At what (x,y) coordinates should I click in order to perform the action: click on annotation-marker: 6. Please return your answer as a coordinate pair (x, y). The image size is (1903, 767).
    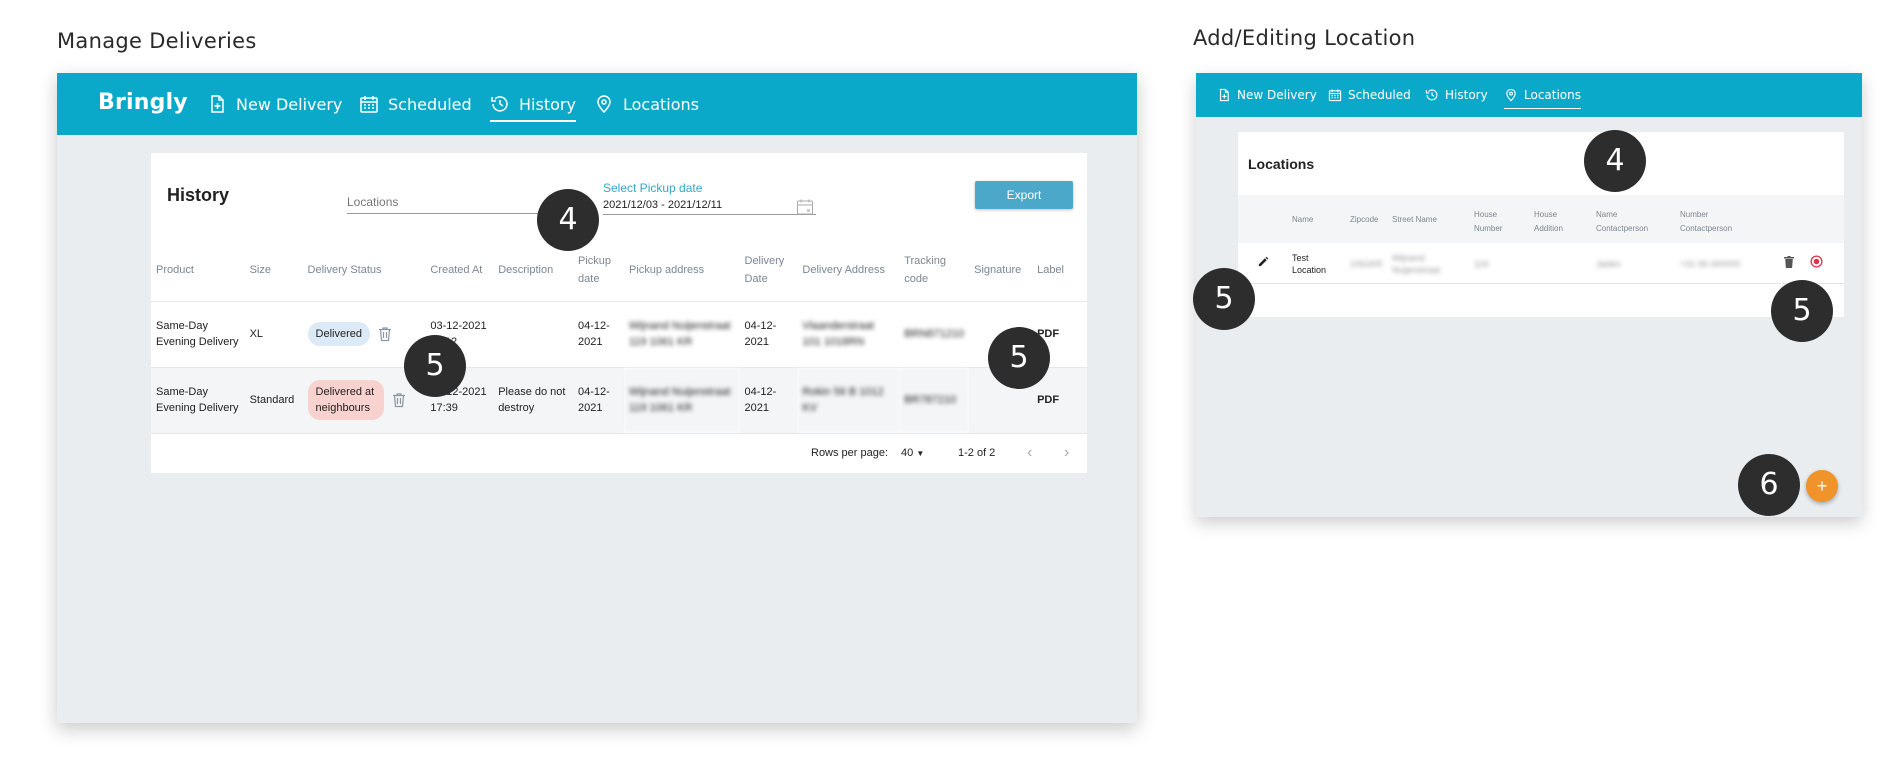
    Looking at the image, I should click on (1769, 485).